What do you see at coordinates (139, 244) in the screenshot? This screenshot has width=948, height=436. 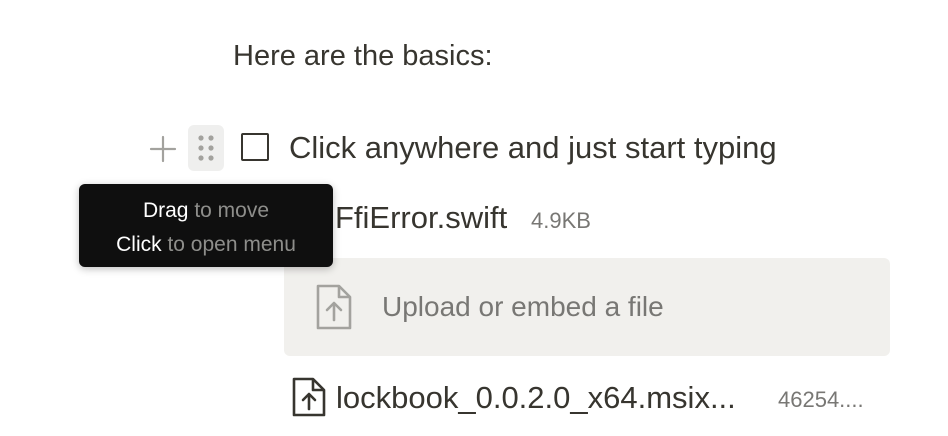 I see `tooltip-click-keyword: Click` at bounding box center [139, 244].